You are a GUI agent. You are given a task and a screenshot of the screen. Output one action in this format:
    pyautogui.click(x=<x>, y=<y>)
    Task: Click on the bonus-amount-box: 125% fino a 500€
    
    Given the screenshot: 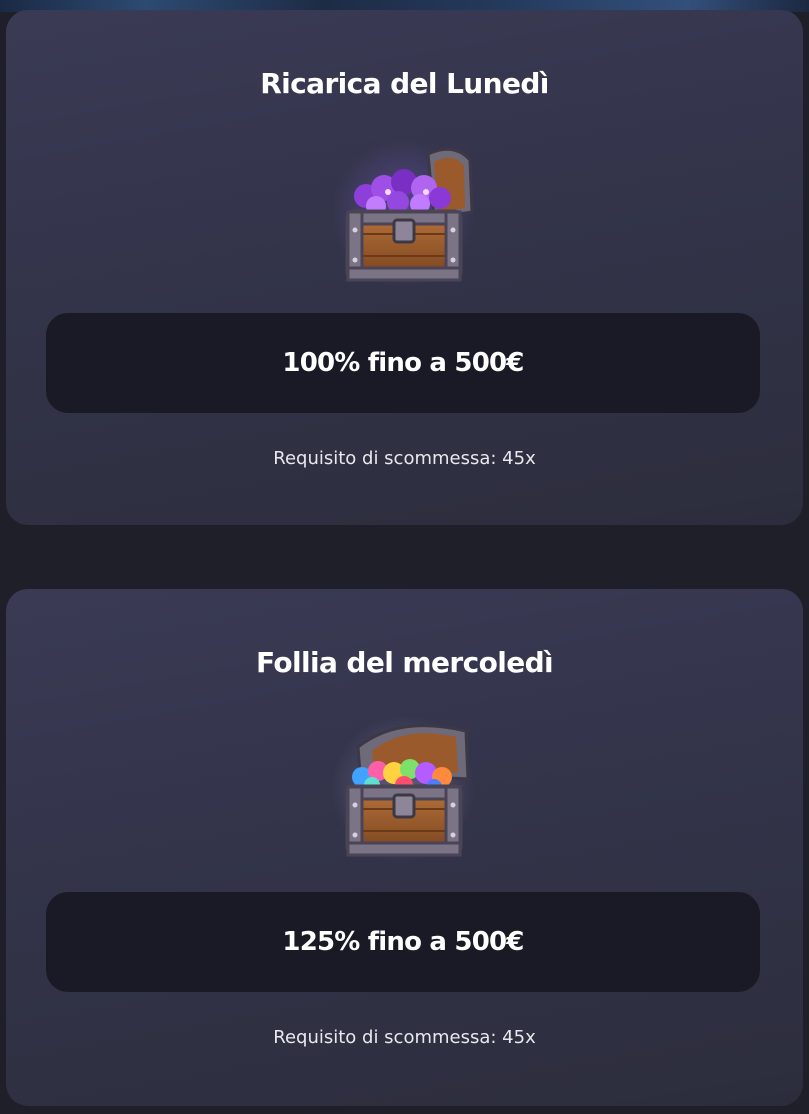 What is the action you would take?
    pyautogui.click(x=403, y=942)
    